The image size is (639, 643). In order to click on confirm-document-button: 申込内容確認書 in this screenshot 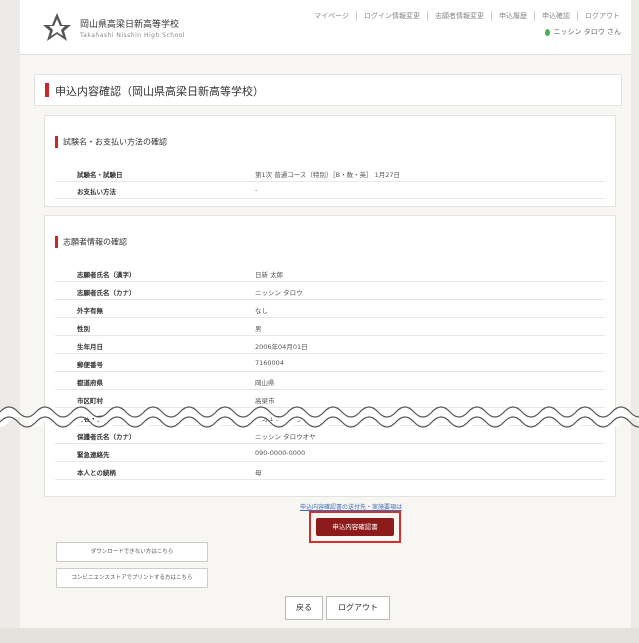, I will do `click(355, 527)`.